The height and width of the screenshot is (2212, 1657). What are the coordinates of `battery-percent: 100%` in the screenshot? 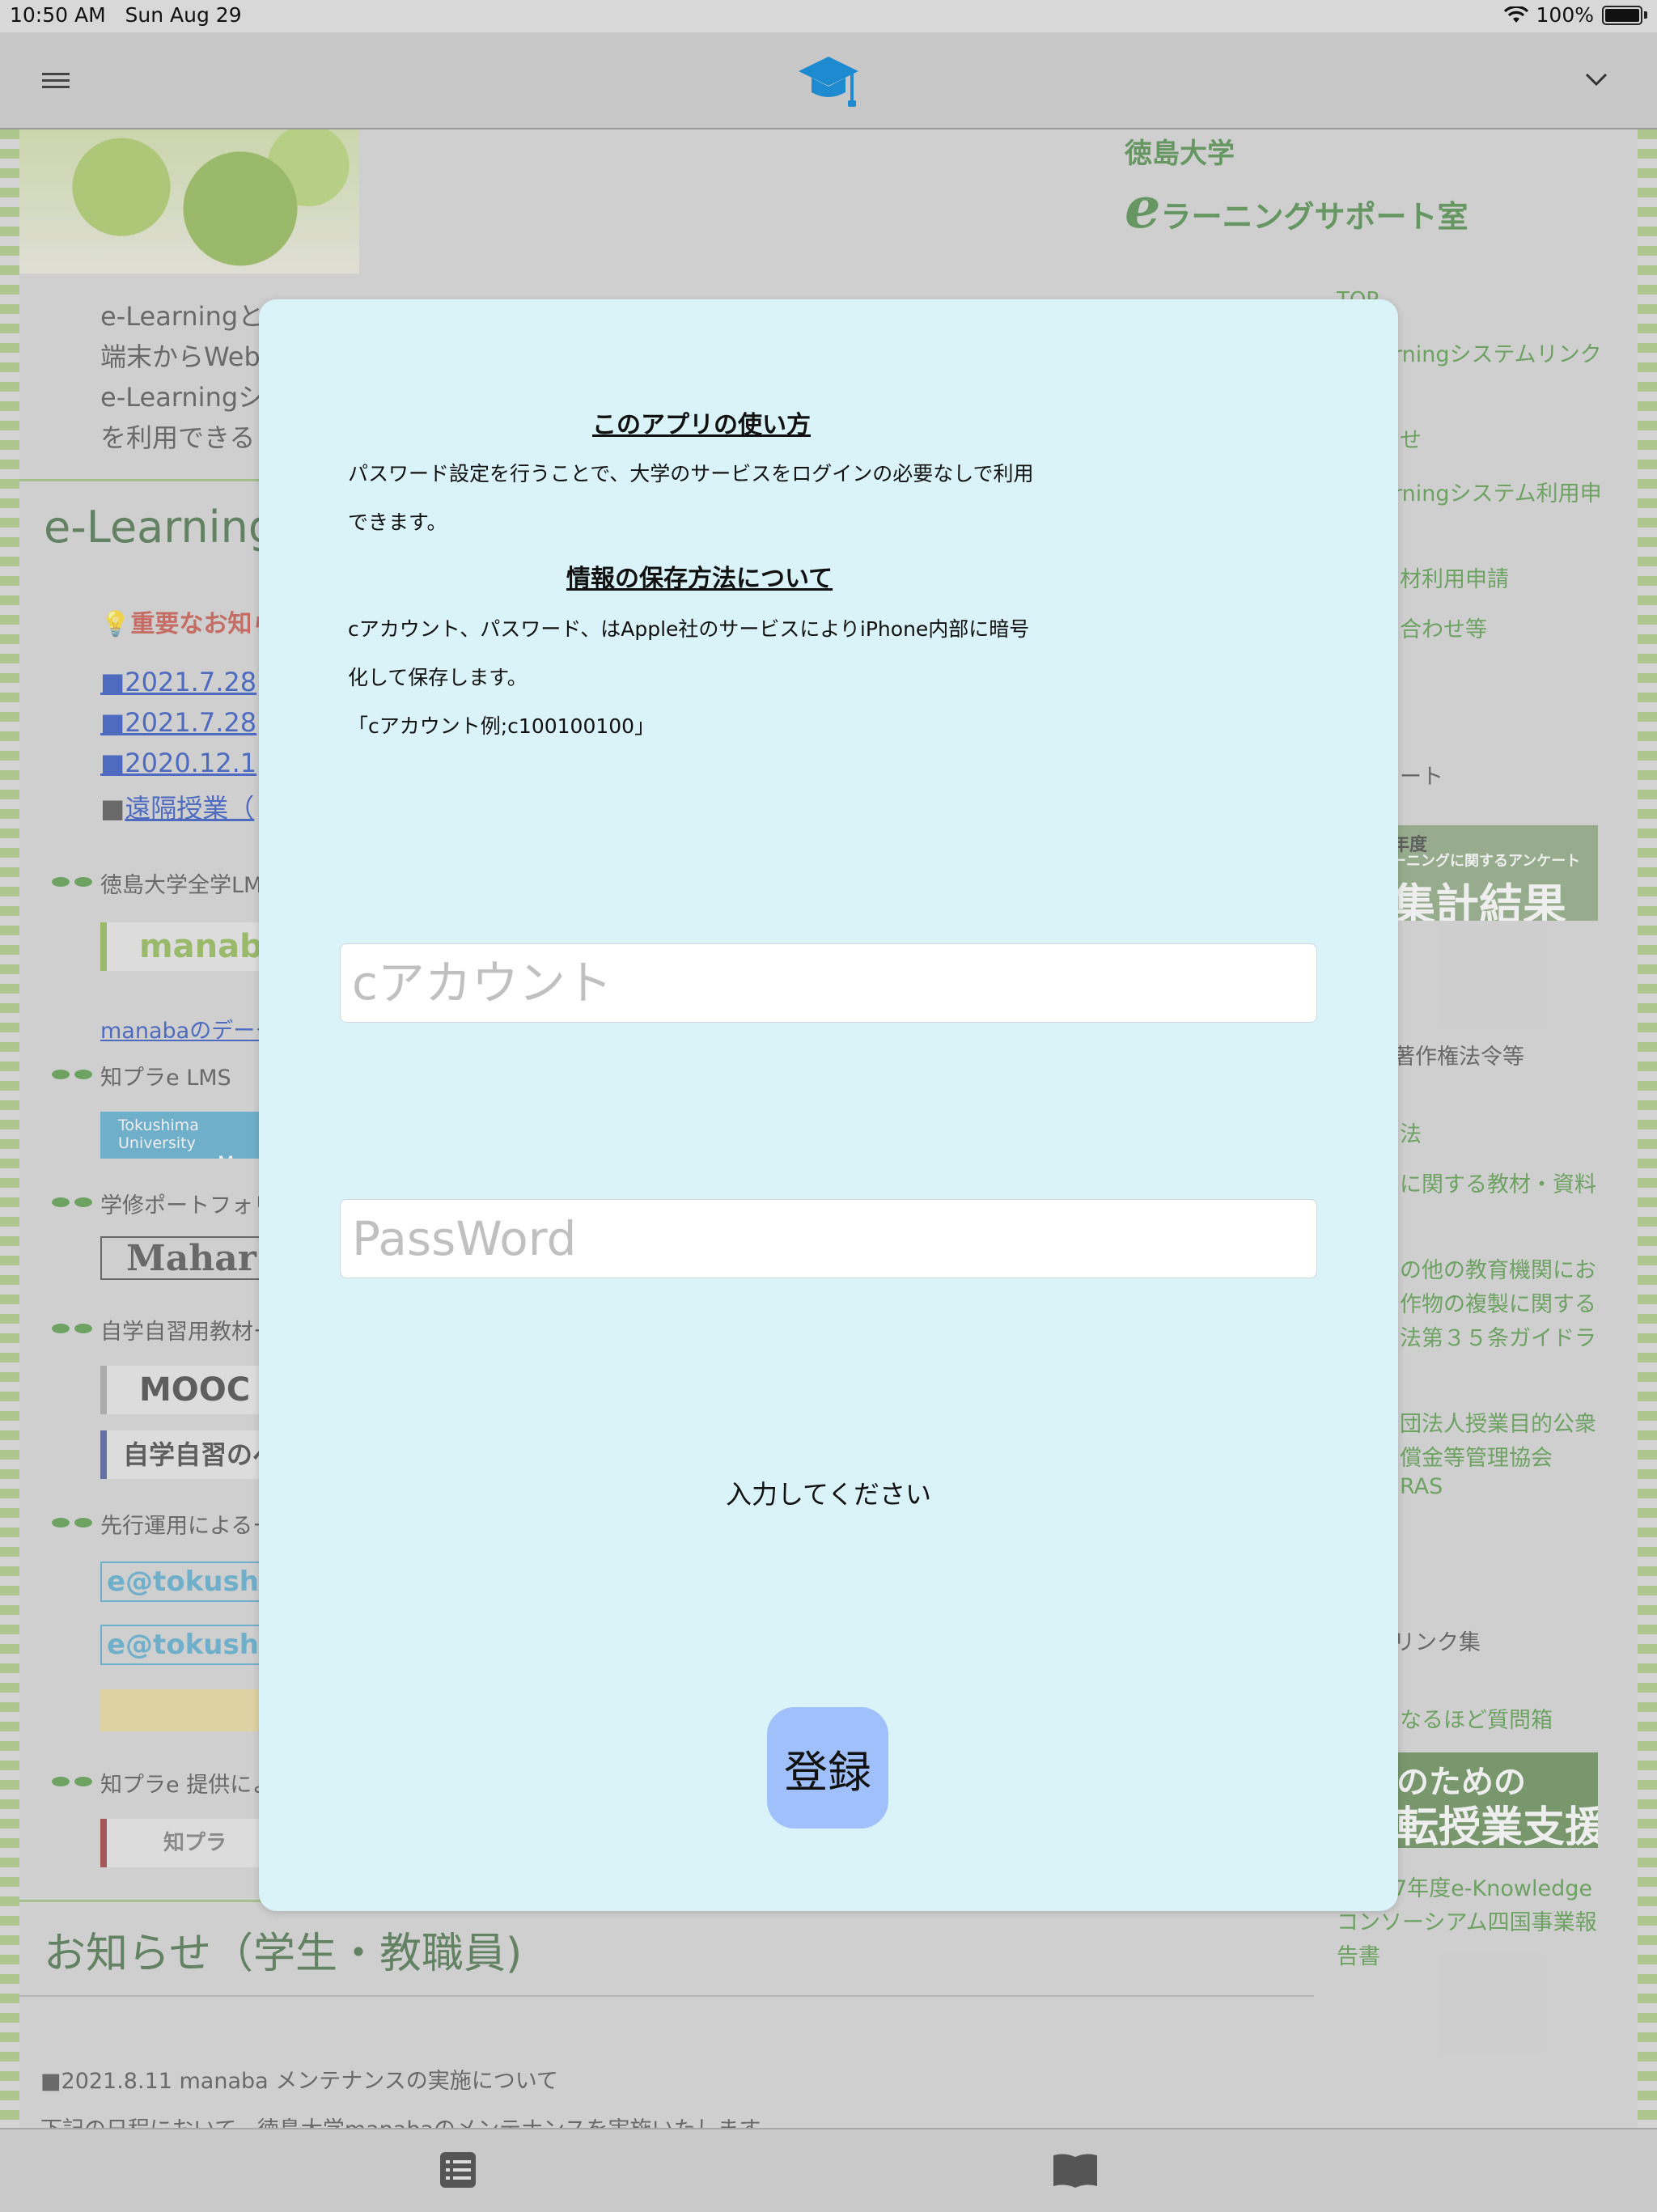 It's located at (1565, 15).